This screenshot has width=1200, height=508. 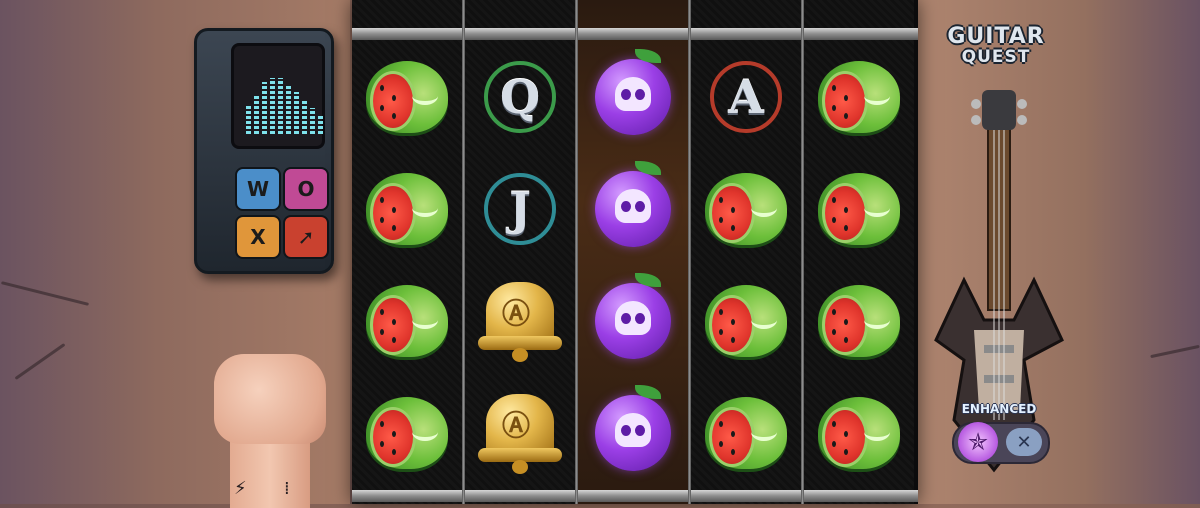 What do you see at coordinates (287, 488) in the screenshot?
I see `dots-tattoo-icon: ⁞` at bounding box center [287, 488].